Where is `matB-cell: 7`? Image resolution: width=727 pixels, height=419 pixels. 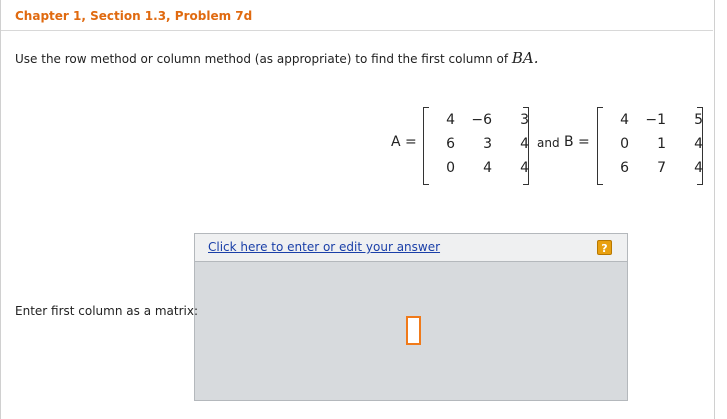
matB-cell: 7 is located at coordinates (661, 168).